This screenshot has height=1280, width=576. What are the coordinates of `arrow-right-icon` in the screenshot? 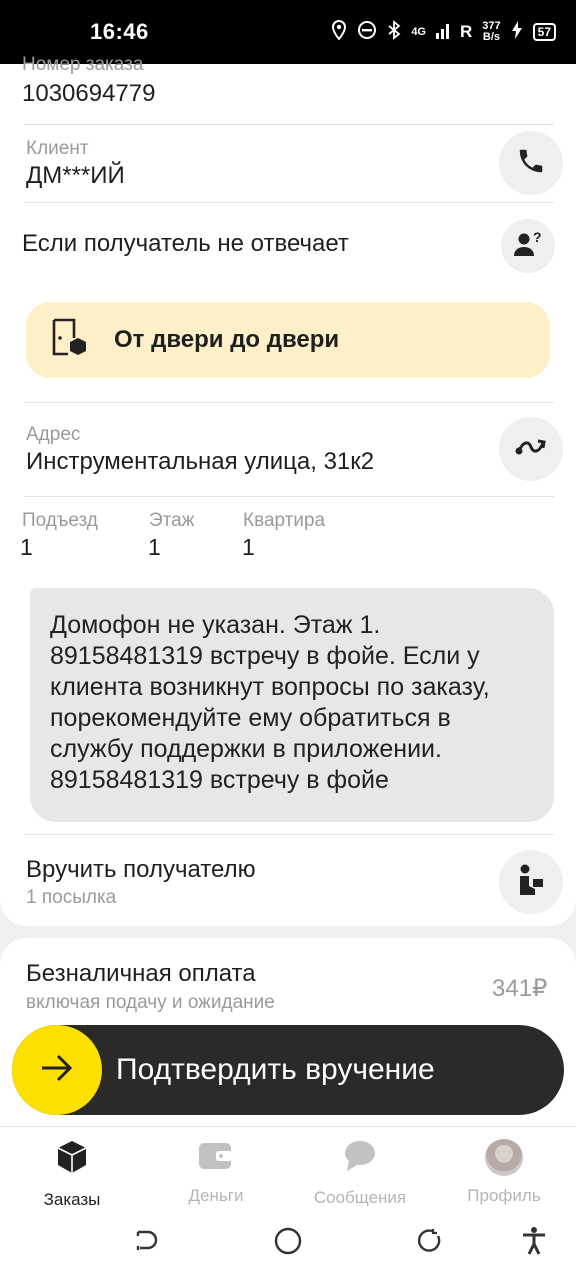 It's located at (57, 1070).